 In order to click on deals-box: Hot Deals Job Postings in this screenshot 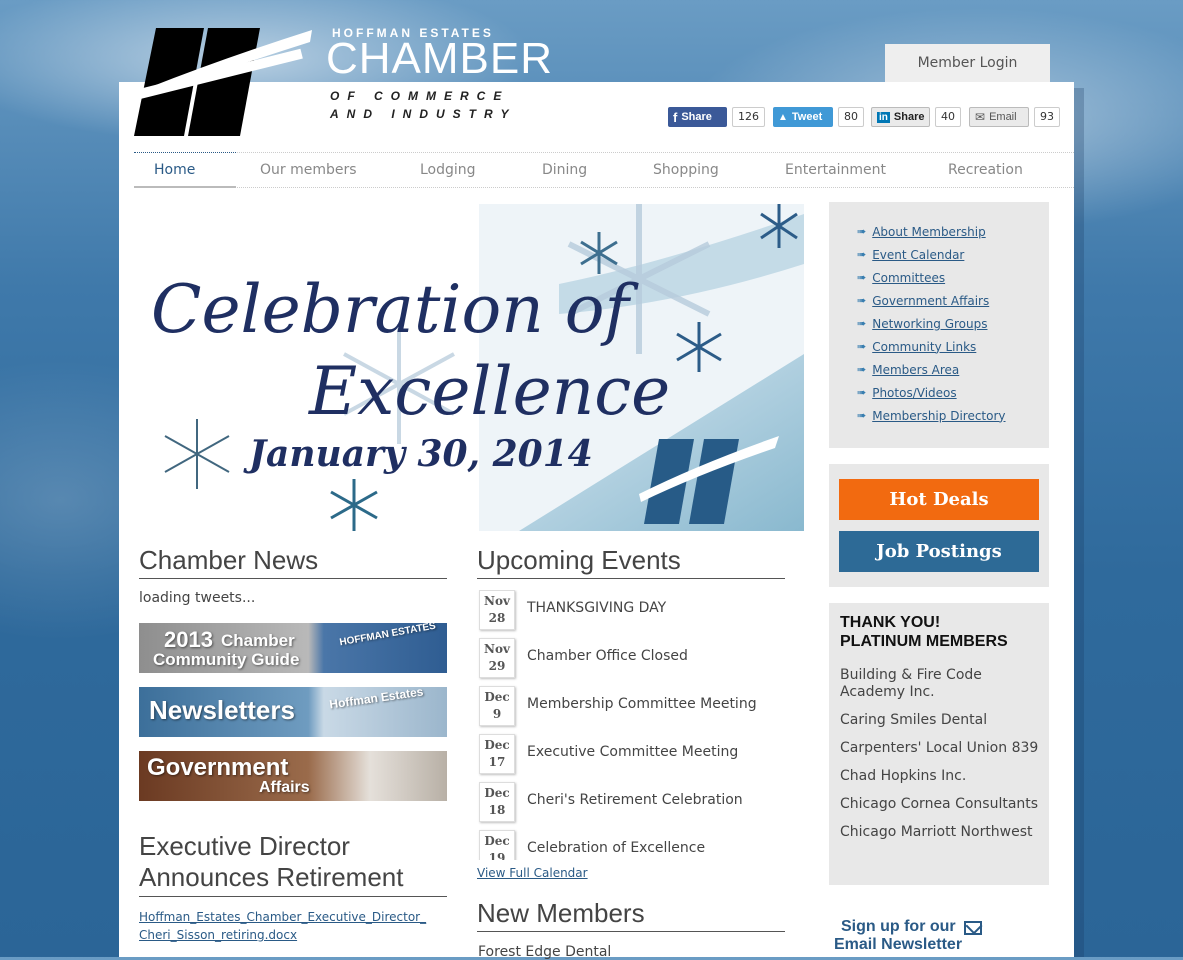, I will do `click(939, 525)`.